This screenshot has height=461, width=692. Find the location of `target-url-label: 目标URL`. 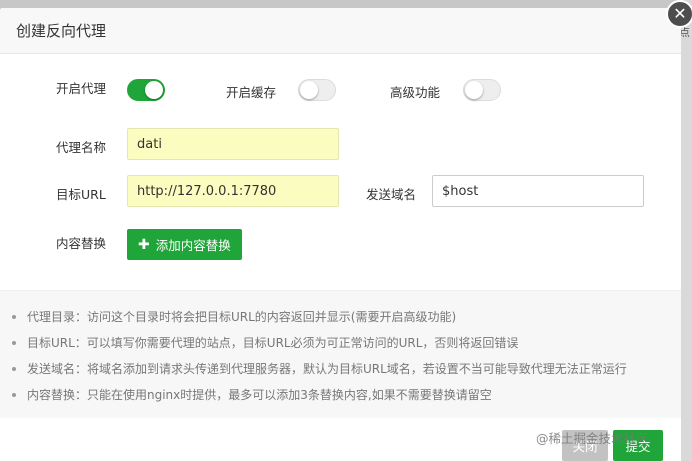

target-url-label: 目标URL is located at coordinates (81, 194).